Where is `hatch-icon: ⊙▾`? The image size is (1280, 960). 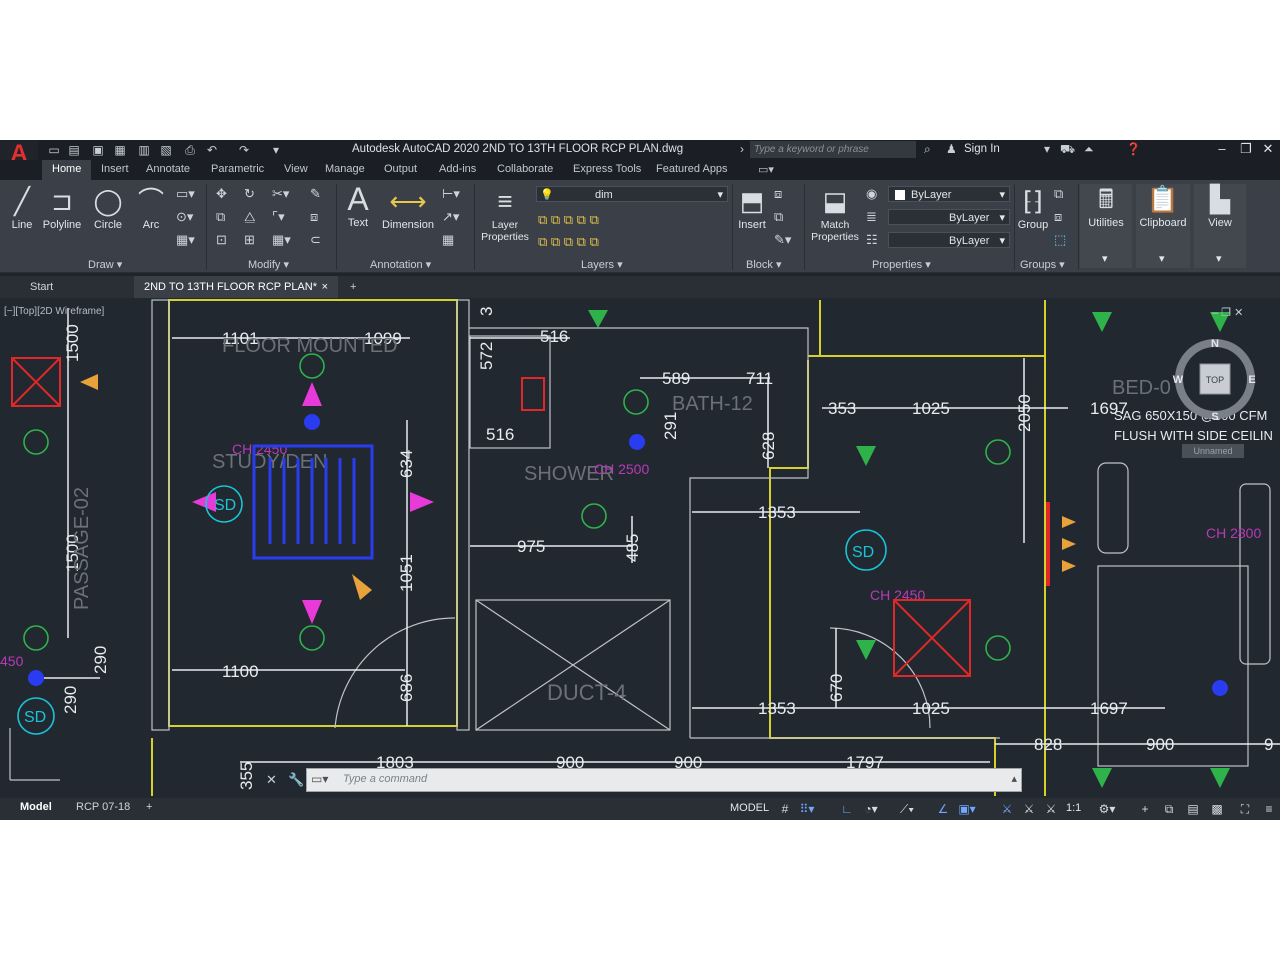
hatch-icon: ⊙▾ is located at coordinates (184, 217).